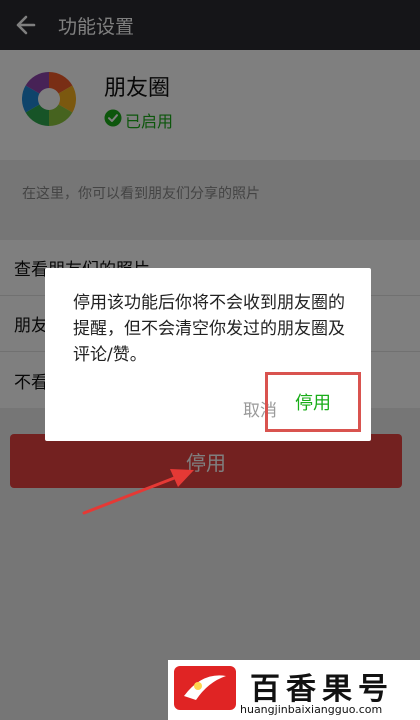 The image size is (420, 720). What do you see at coordinates (322, 689) in the screenshot?
I see `watermark-name: 百香果号` at bounding box center [322, 689].